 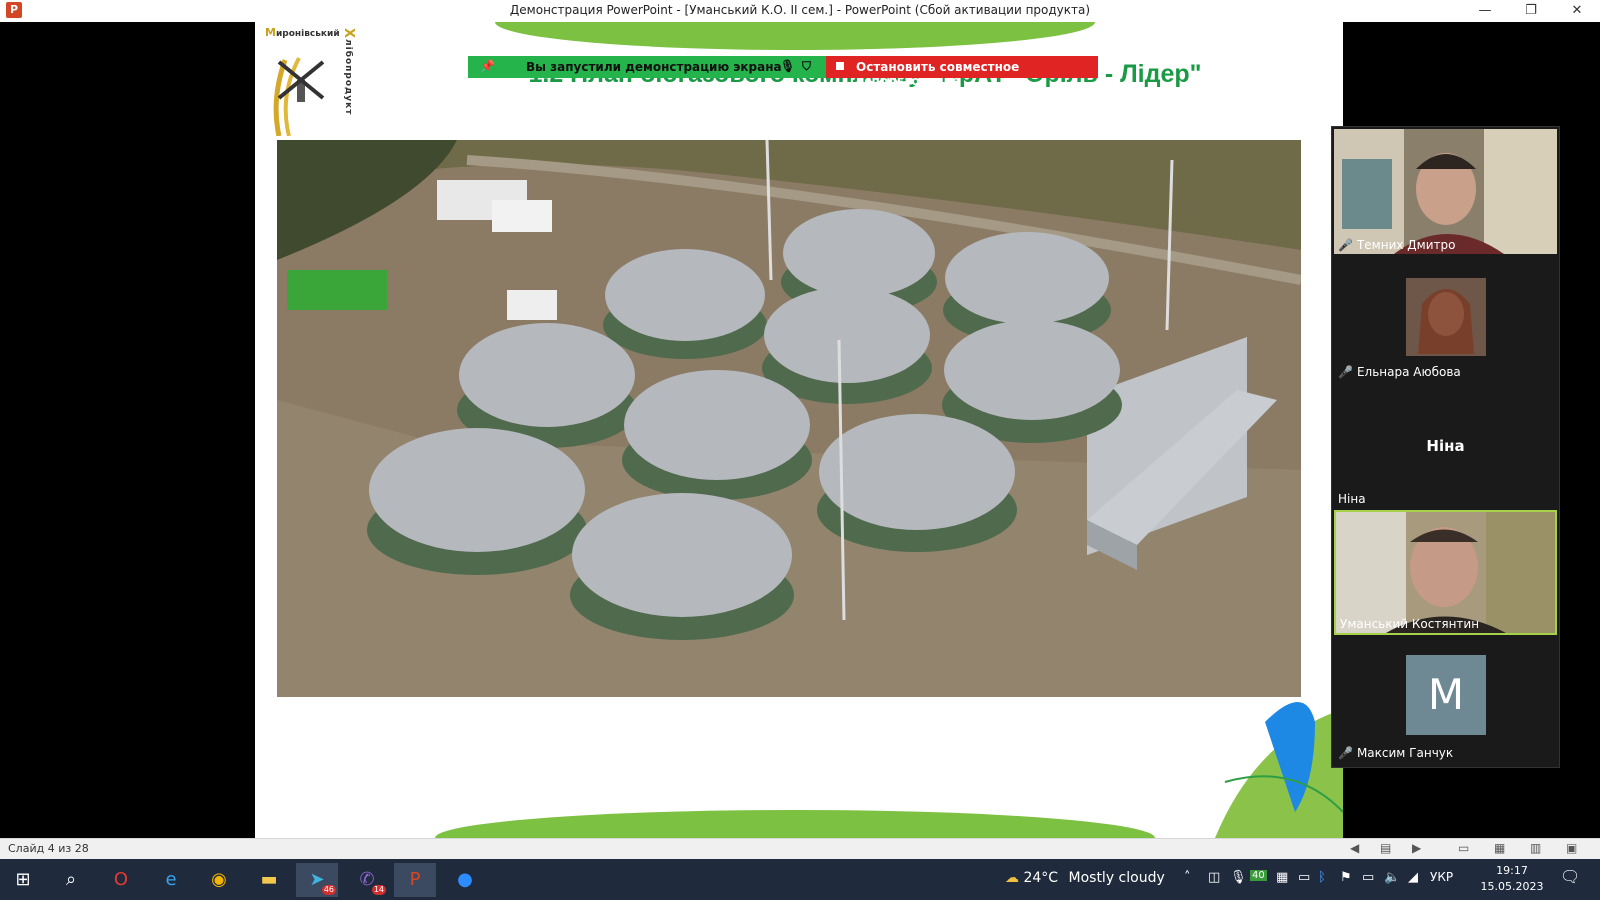 What do you see at coordinates (1368, 877) in the screenshot?
I see `battery-icon: ▭` at bounding box center [1368, 877].